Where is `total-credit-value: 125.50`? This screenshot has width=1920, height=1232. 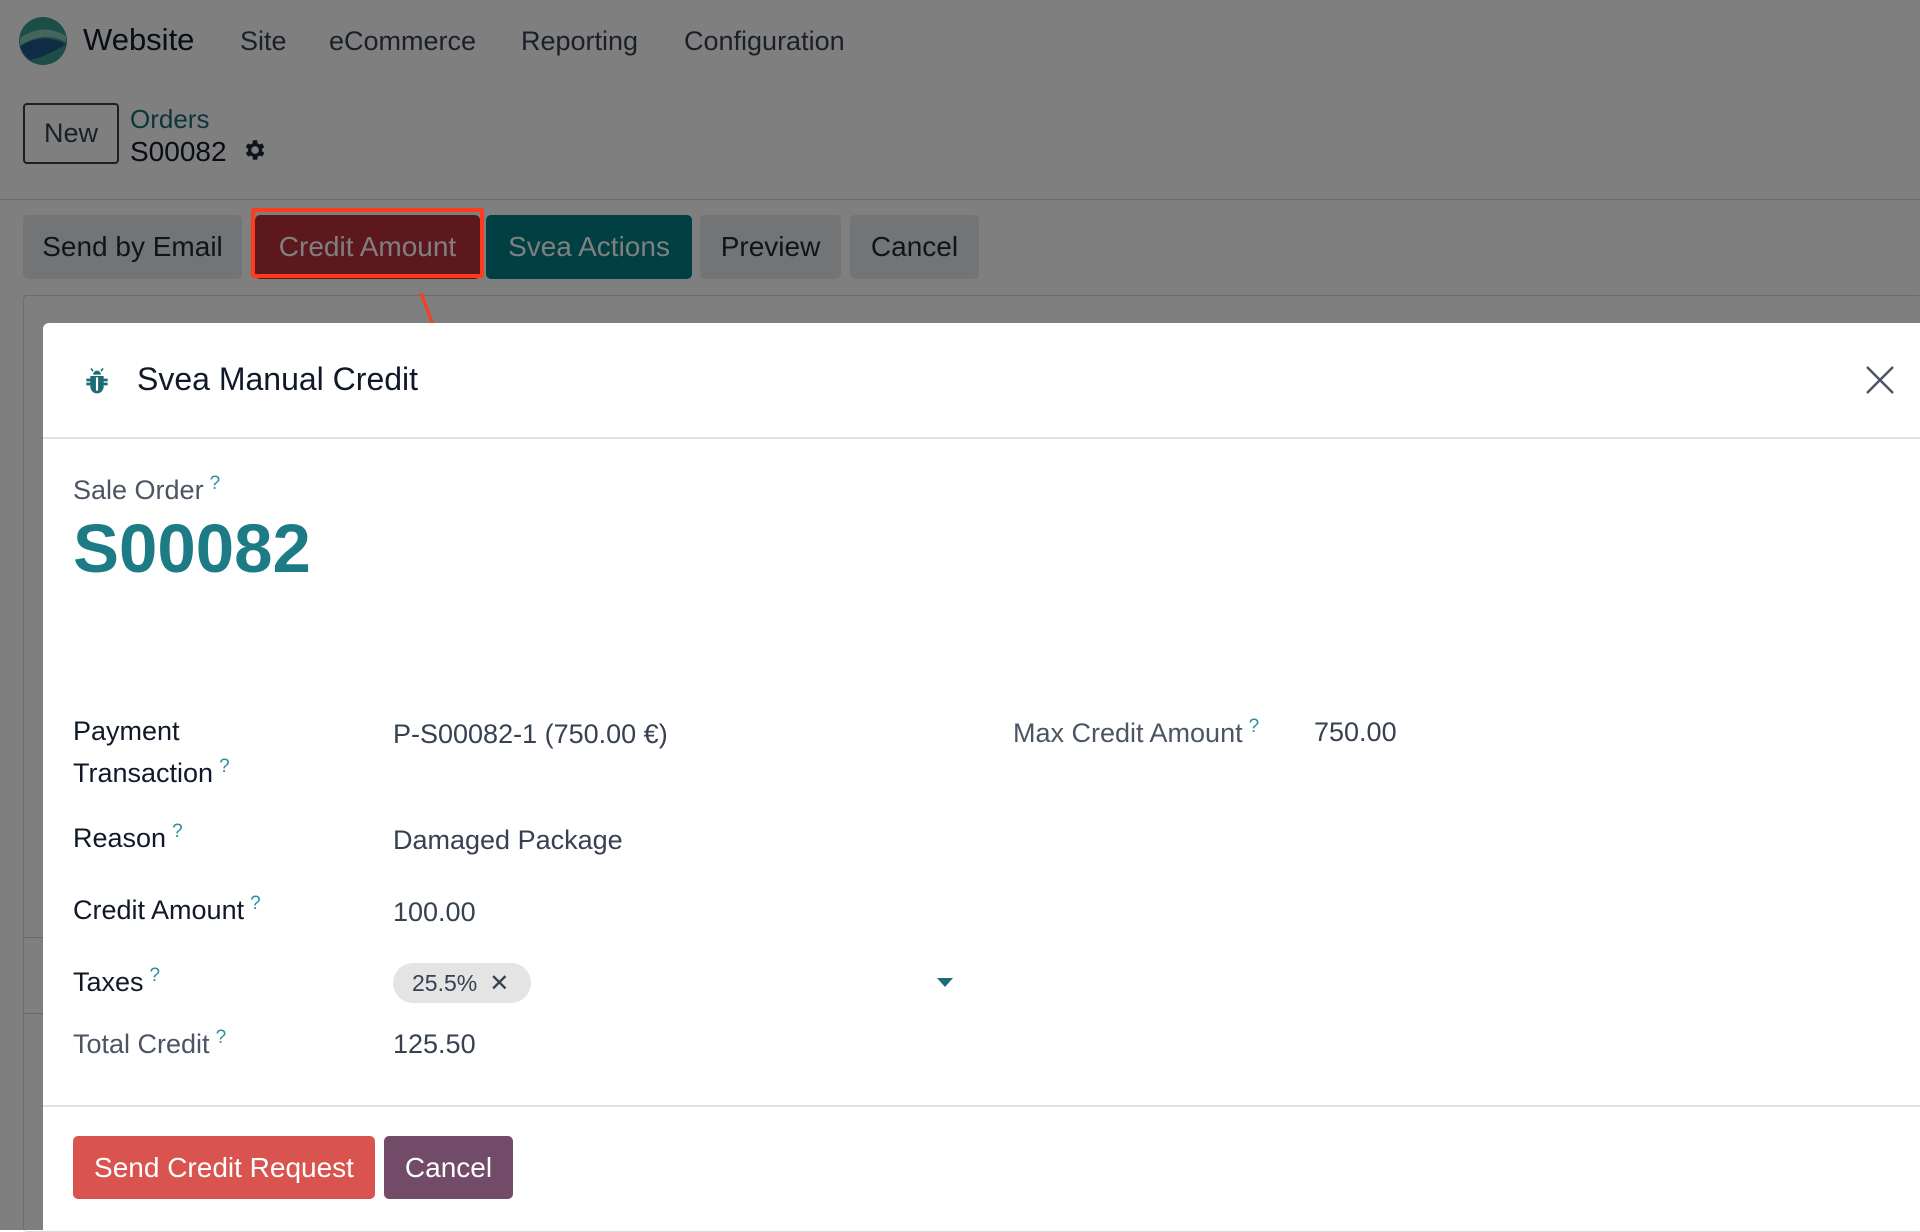
total-credit-value: 125.50 is located at coordinates (434, 1044).